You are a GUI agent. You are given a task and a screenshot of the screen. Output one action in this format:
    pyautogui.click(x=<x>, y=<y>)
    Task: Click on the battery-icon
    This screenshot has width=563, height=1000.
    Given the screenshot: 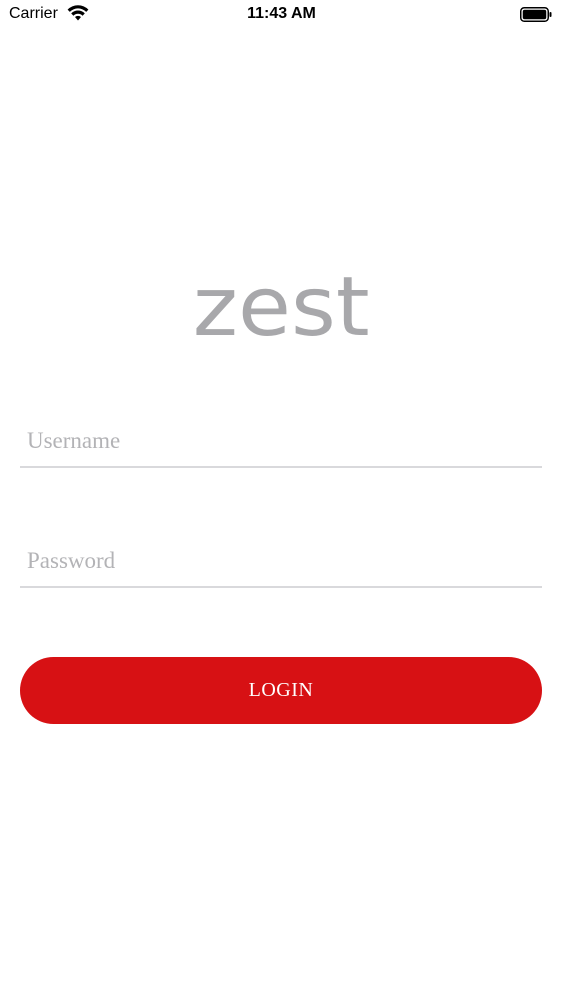 What is the action you would take?
    pyautogui.click(x=536, y=14)
    